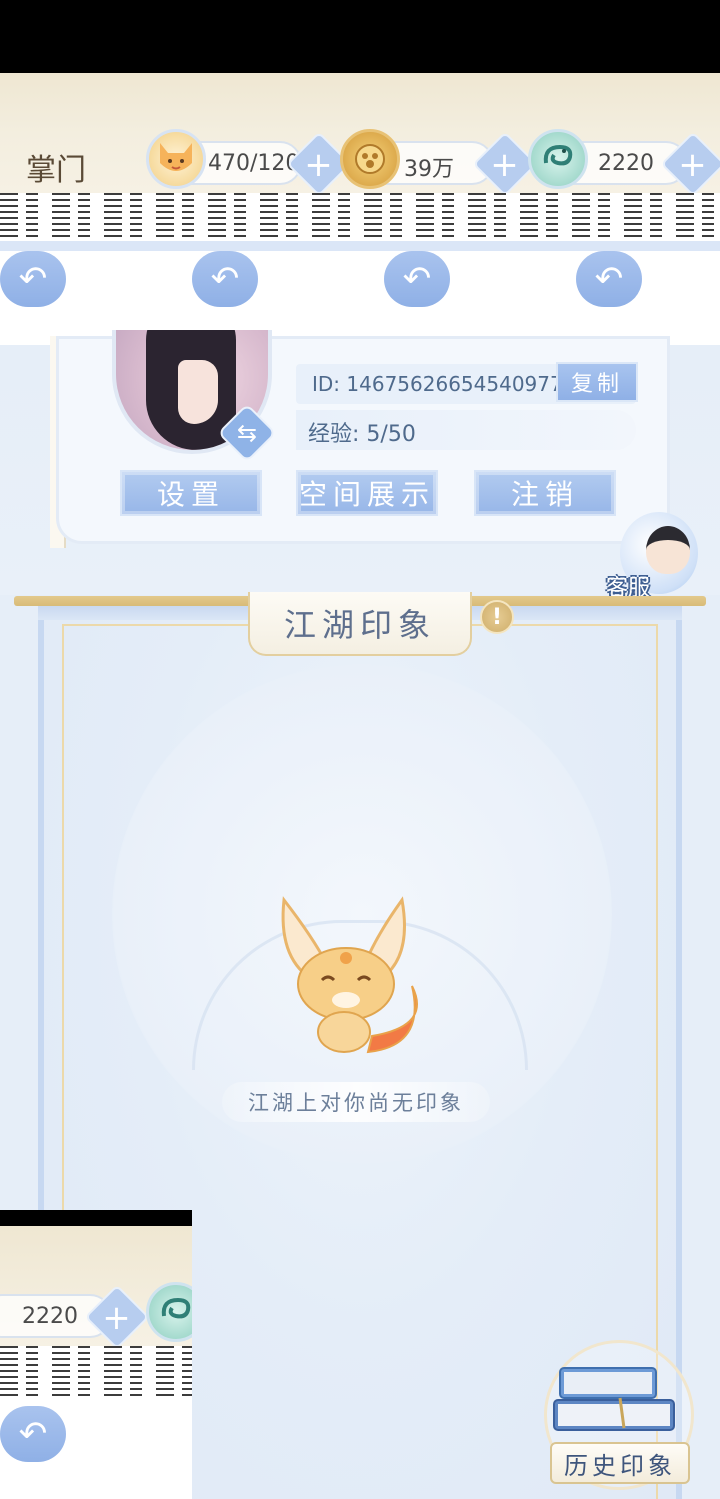 Image resolution: width=720 pixels, height=1499 pixels. I want to click on glitch-fragment: 2220 + ↶, so click(96, 1354).